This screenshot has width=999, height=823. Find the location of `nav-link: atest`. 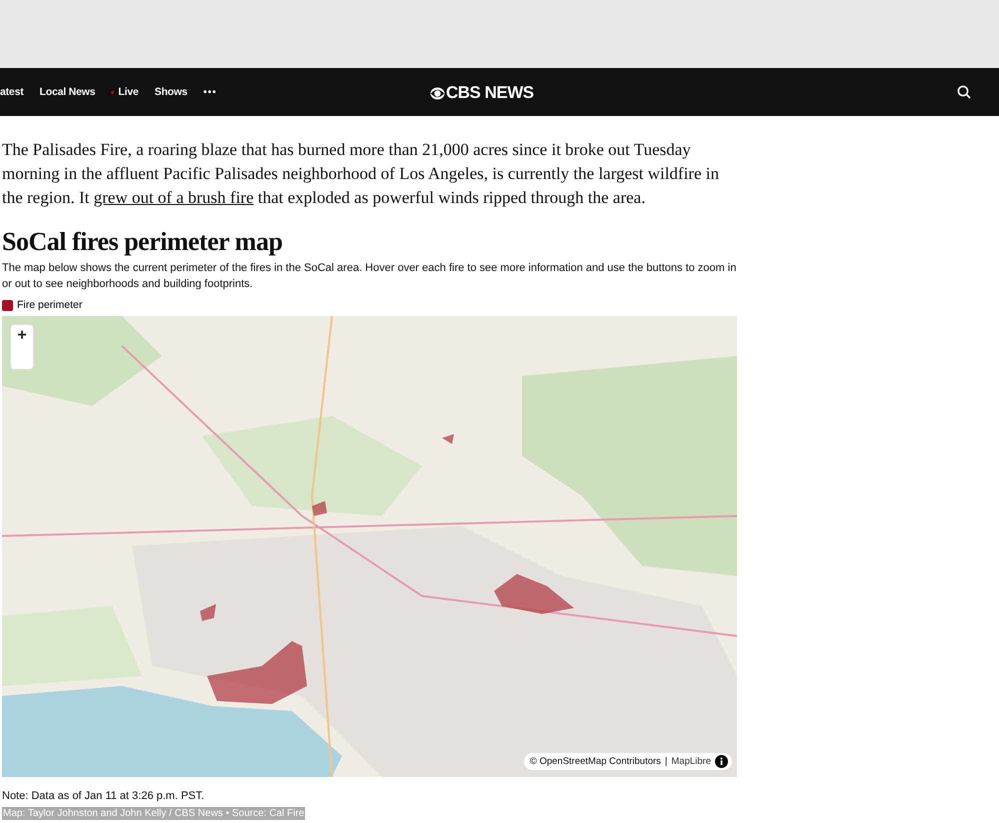

nav-link: atest is located at coordinates (12, 92).